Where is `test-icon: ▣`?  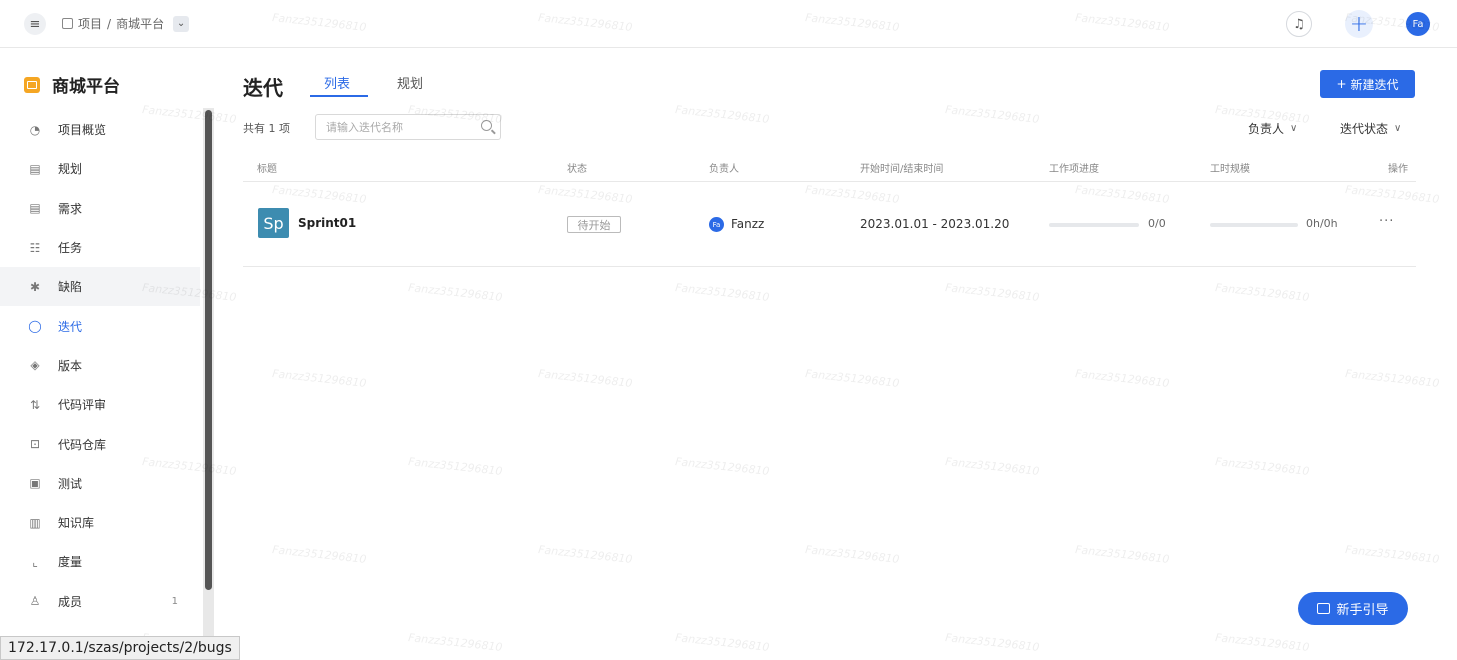
test-icon: ▣ is located at coordinates (35, 483).